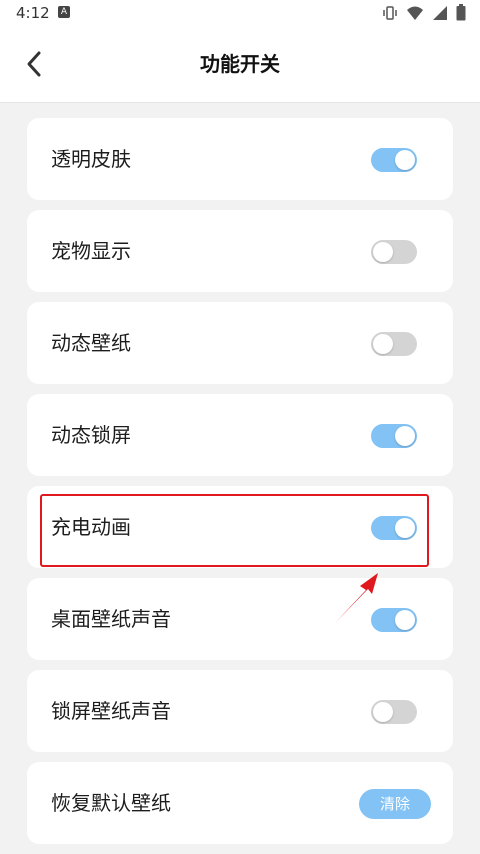 The width and height of the screenshot is (480, 854). What do you see at coordinates (111, 803) in the screenshot?
I see `setting-label: 恢复默认壁纸` at bounding box center [111, 803].